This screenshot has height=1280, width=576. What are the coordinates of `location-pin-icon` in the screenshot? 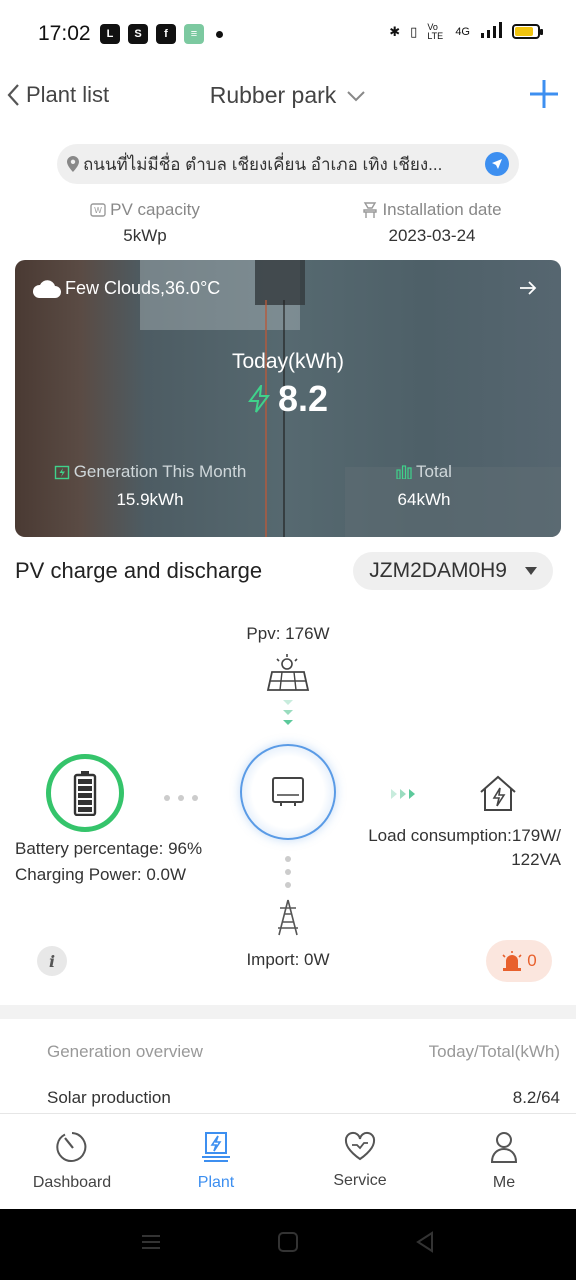 It's located at (73, 164).